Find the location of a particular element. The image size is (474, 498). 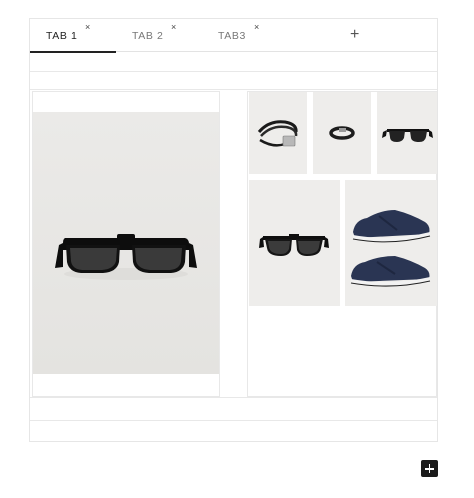

ring-icon is located at coordinates (342, 133).